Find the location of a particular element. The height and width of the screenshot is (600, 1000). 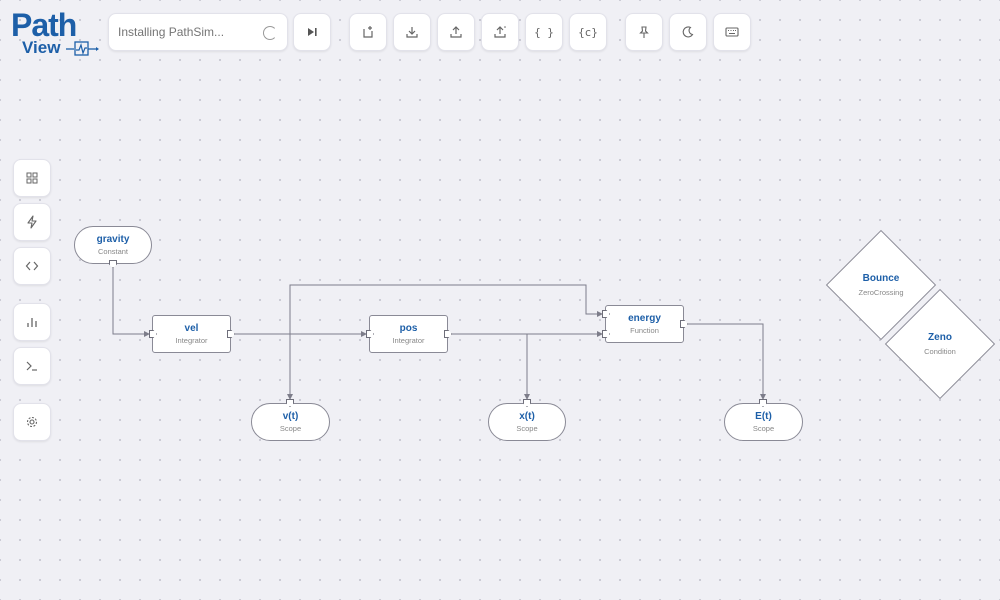

event-label: Zeno Condition is located at coordinates (940, 344).